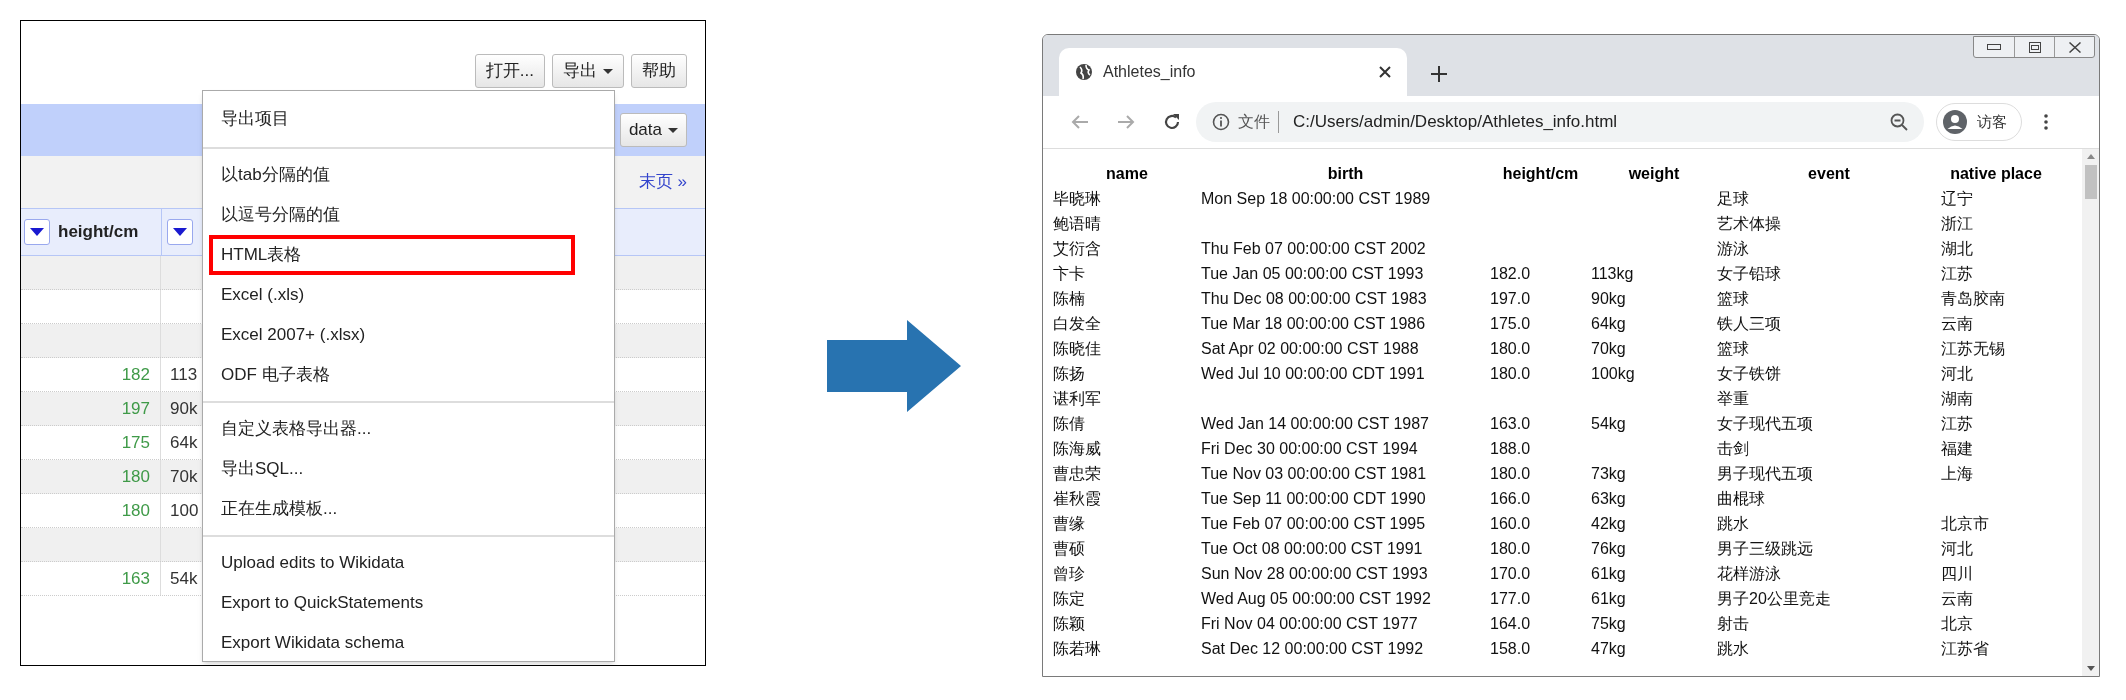 Image resolution: width=2126 pixels, height=700 pixels. Describe the element at coordinates (1077, 198) in the screenshot. I see `table-cell: 毕晓琳` at that location.